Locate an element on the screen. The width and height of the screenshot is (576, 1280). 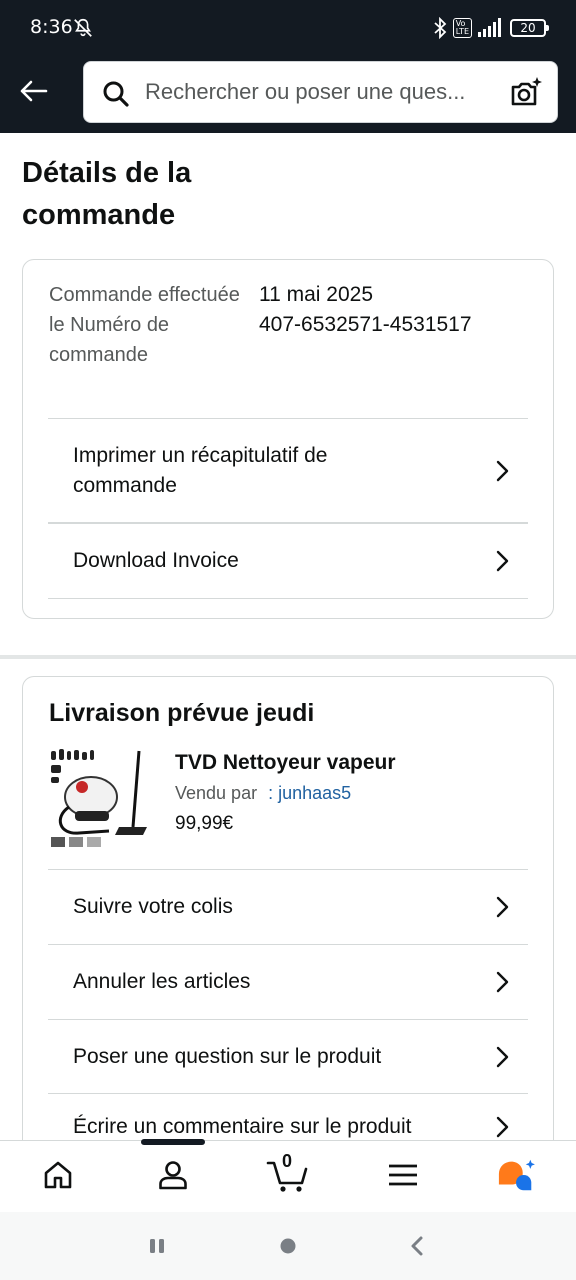
nav-account is located at coordinates (173, 1175).